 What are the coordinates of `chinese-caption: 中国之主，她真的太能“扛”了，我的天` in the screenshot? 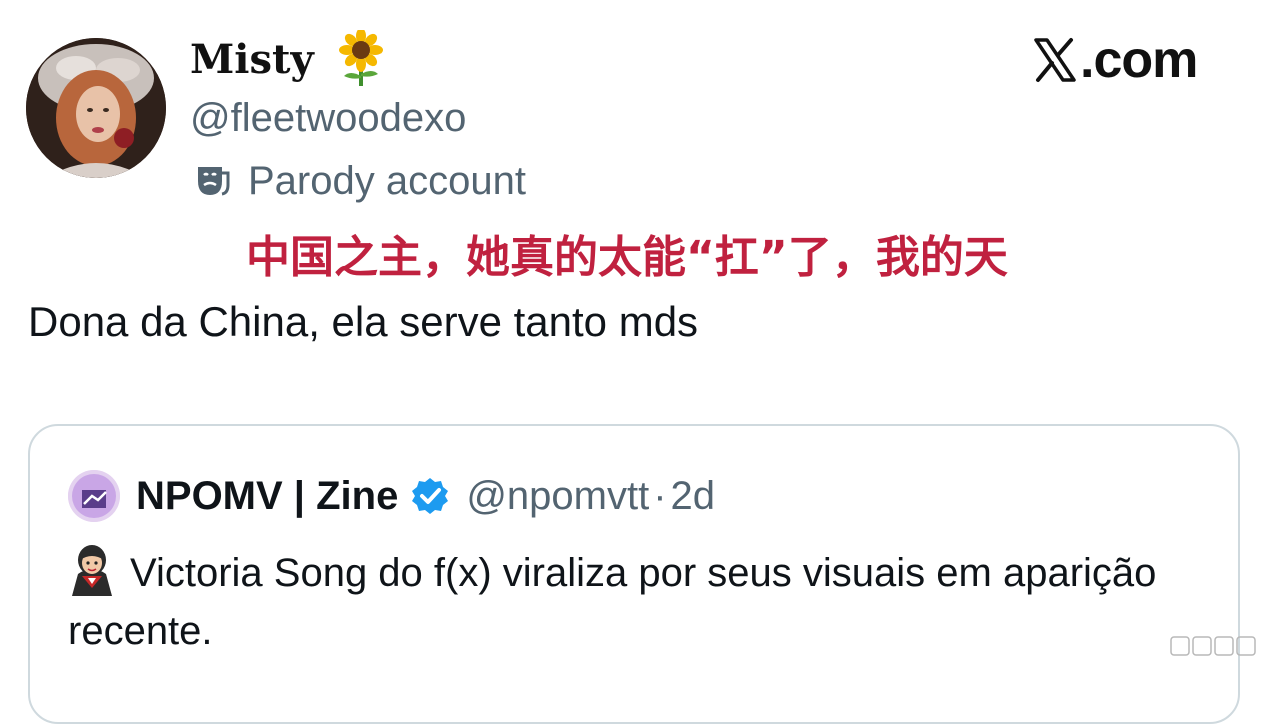 It's located at (627, 257).